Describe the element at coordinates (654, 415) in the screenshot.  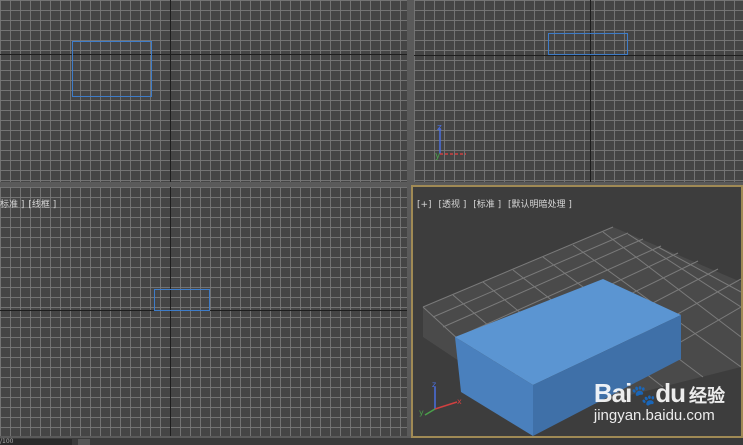
I see `watermark-url: jingyan.baidu.com` at that location.